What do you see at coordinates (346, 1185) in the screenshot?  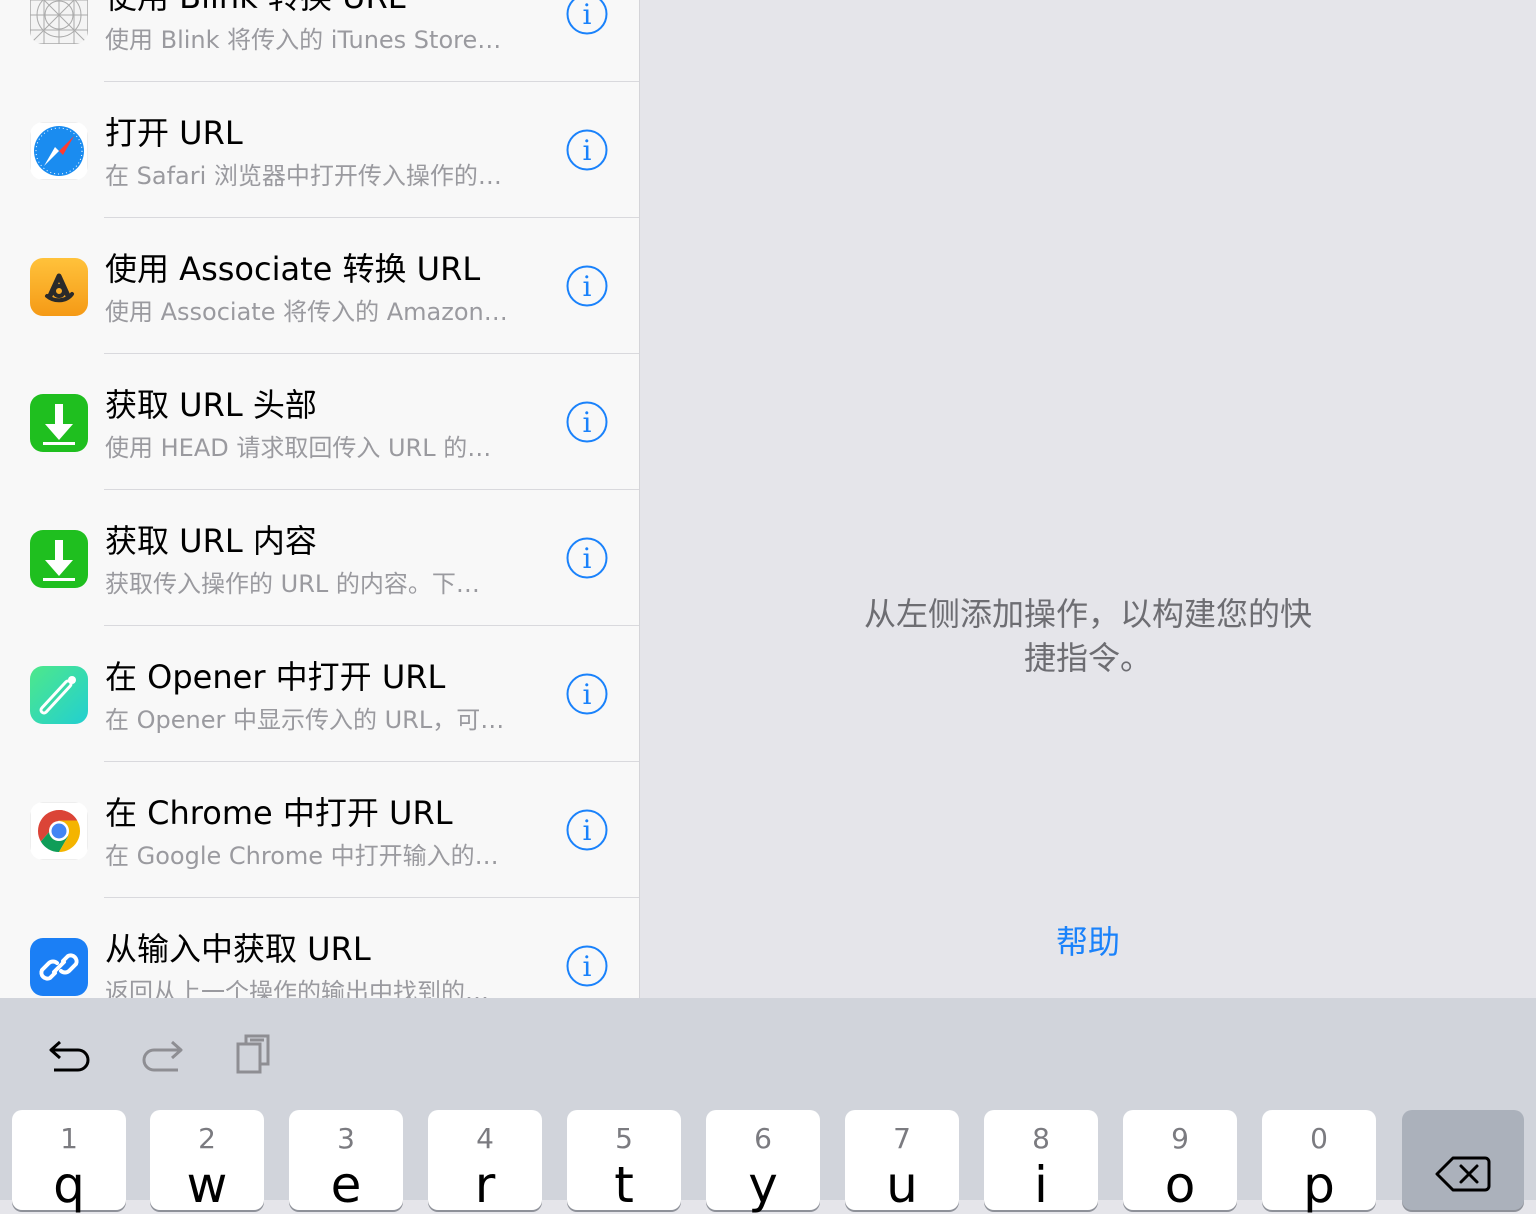 I see `key-char: e` at bounding box center [346, 1185].